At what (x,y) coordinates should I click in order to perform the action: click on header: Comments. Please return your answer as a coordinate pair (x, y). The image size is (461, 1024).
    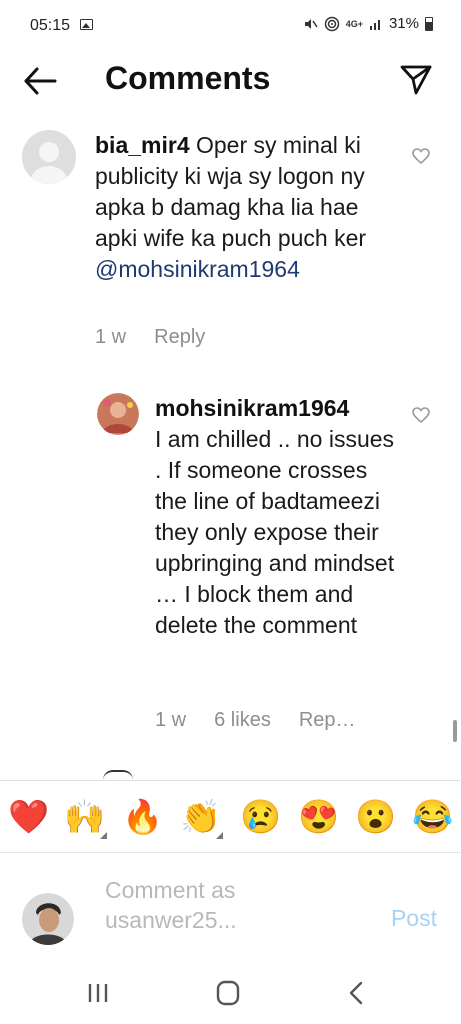
    Looking at the image, I should click on (230, 81).